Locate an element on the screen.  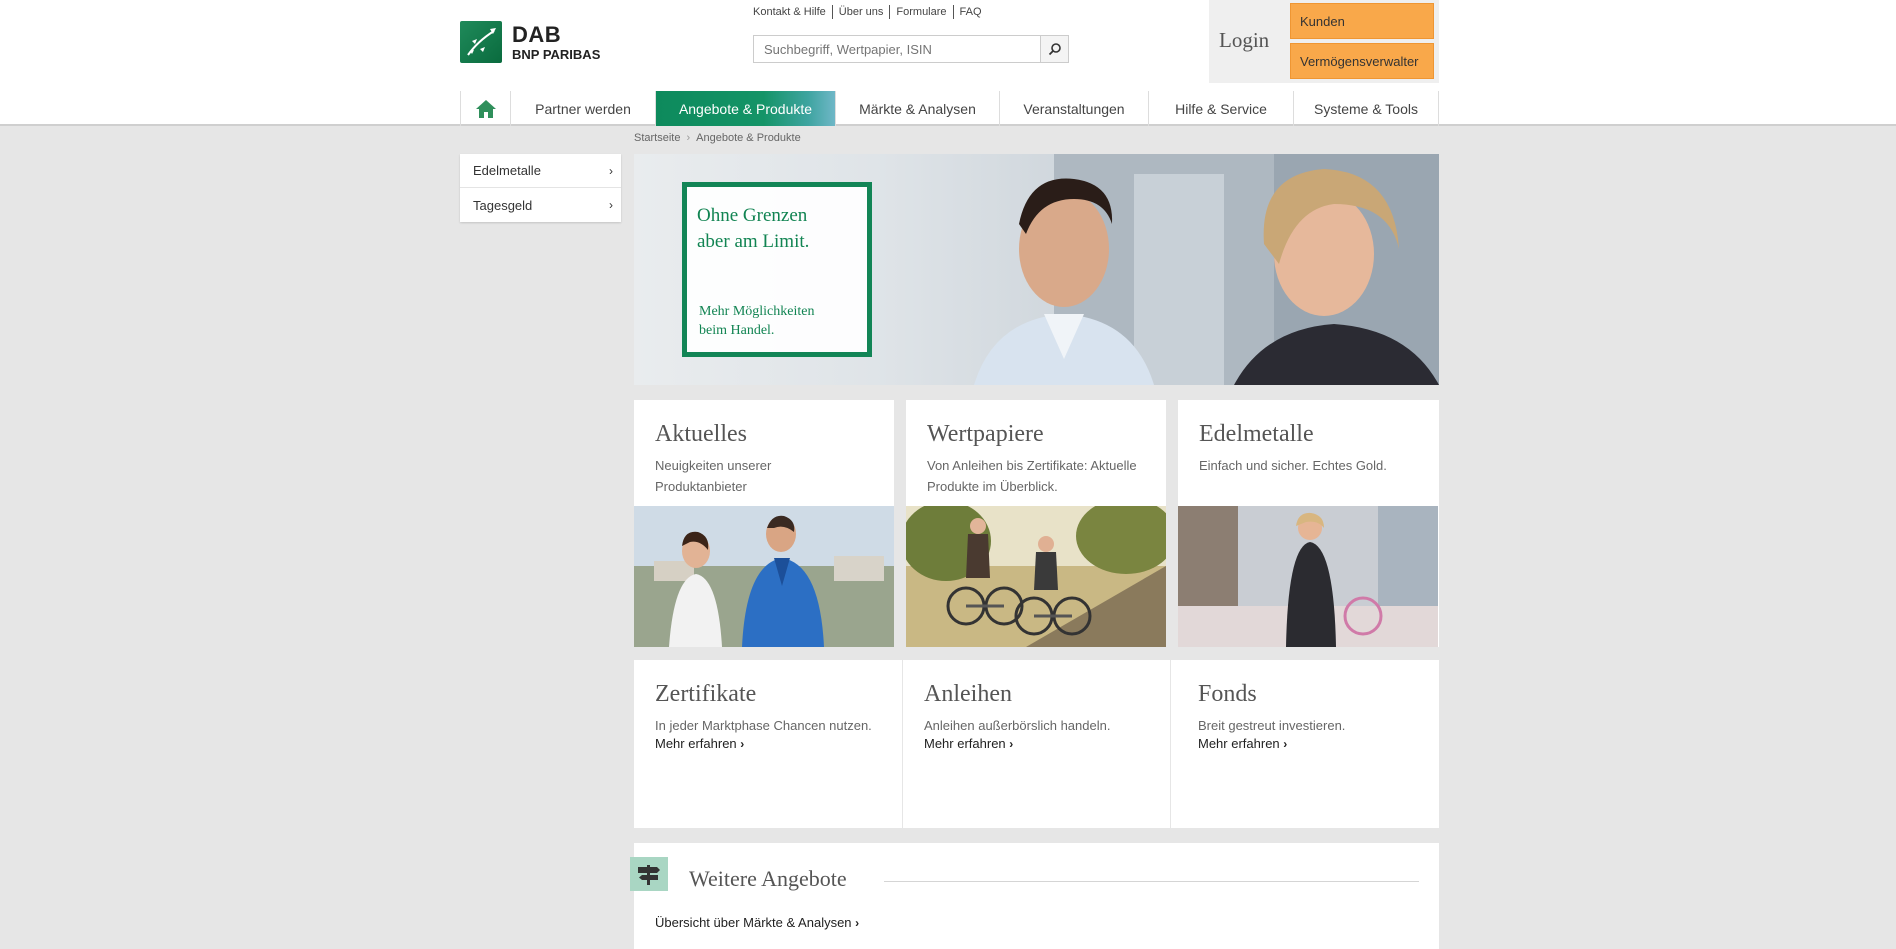
tile-title: Wertpapiere is located at coordinates (985, 434).